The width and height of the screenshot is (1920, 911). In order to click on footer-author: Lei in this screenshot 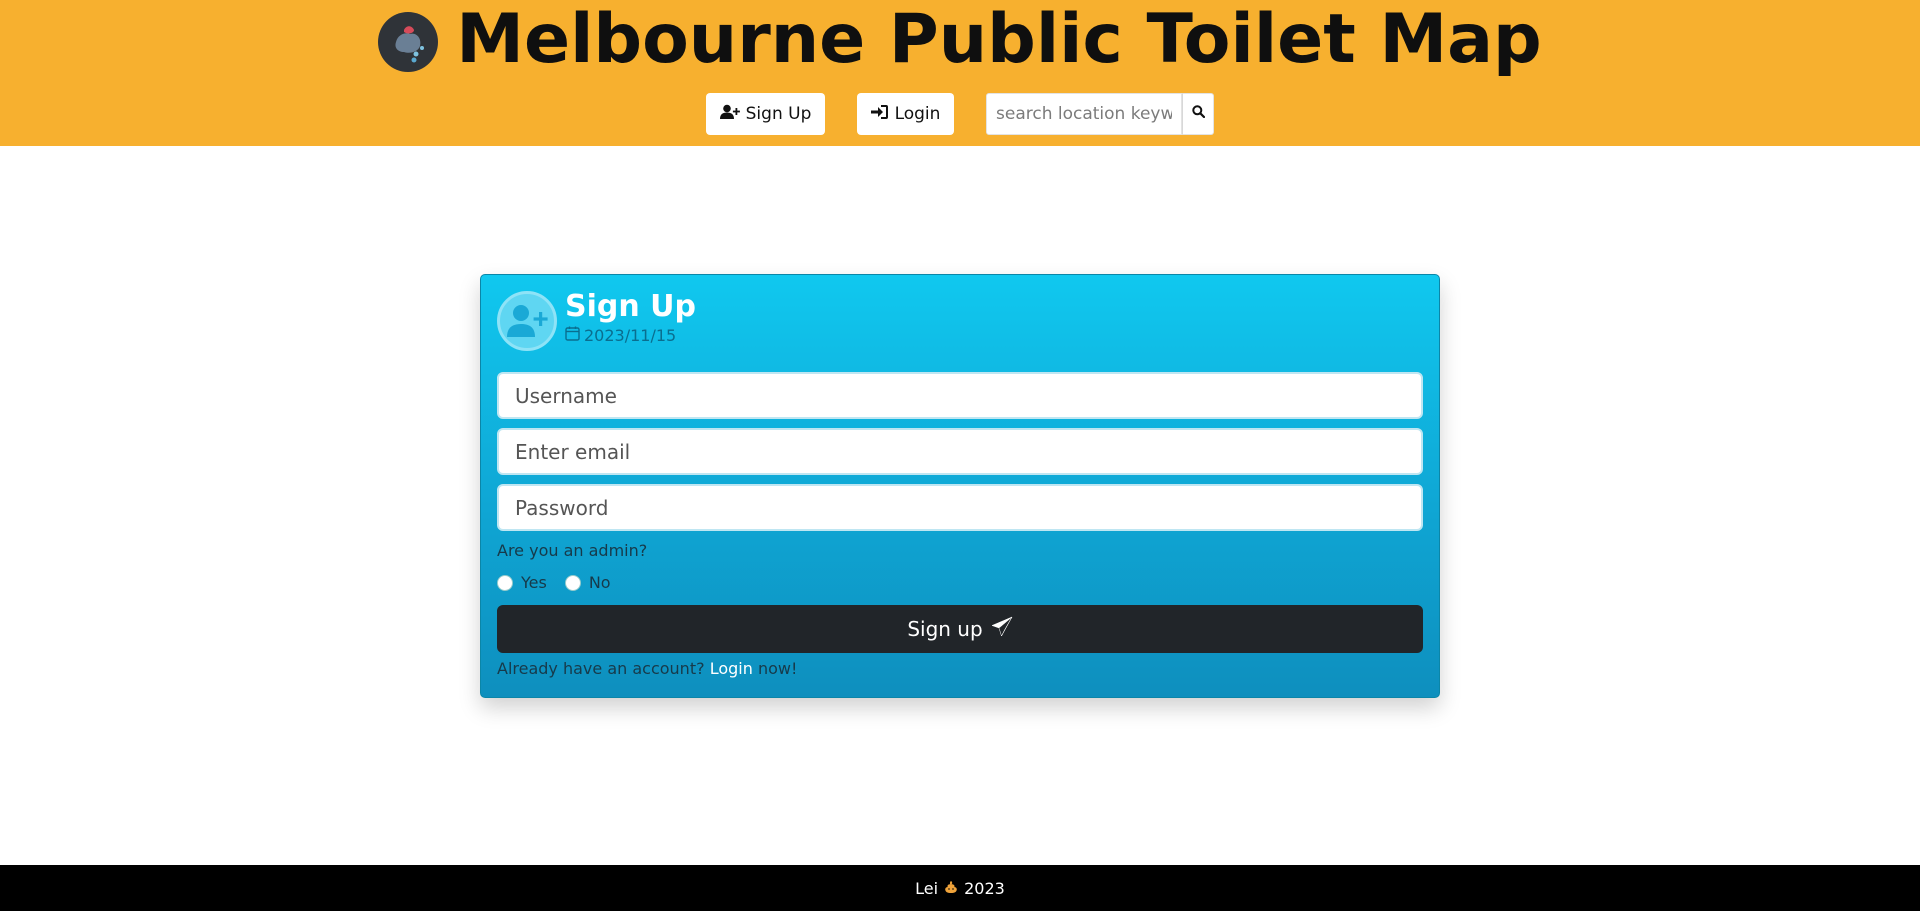, I will do `click(927, 888)`.